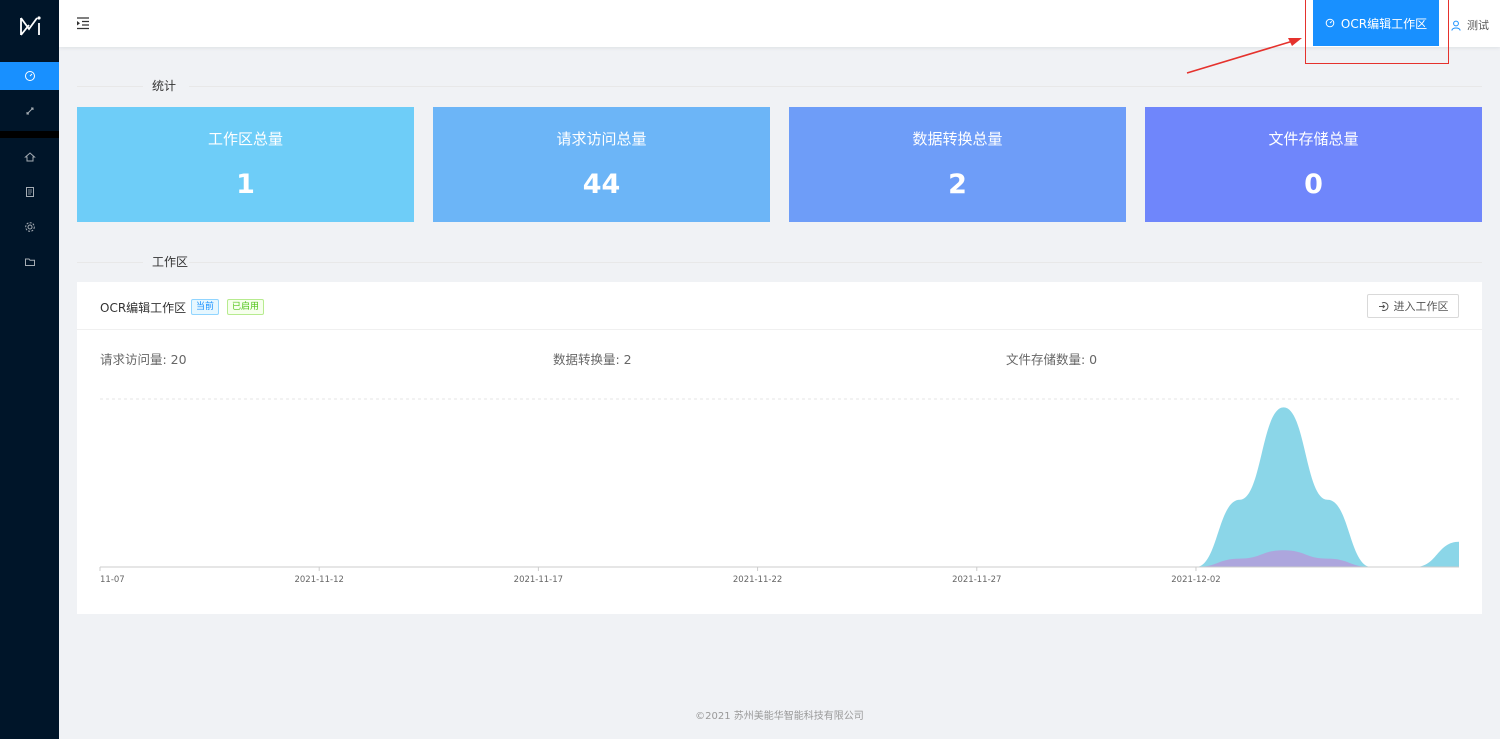 This screenshot has height=739, width=1500. I want to click on chart-x-tick-label: 2021-11-12, so click(318, 580).